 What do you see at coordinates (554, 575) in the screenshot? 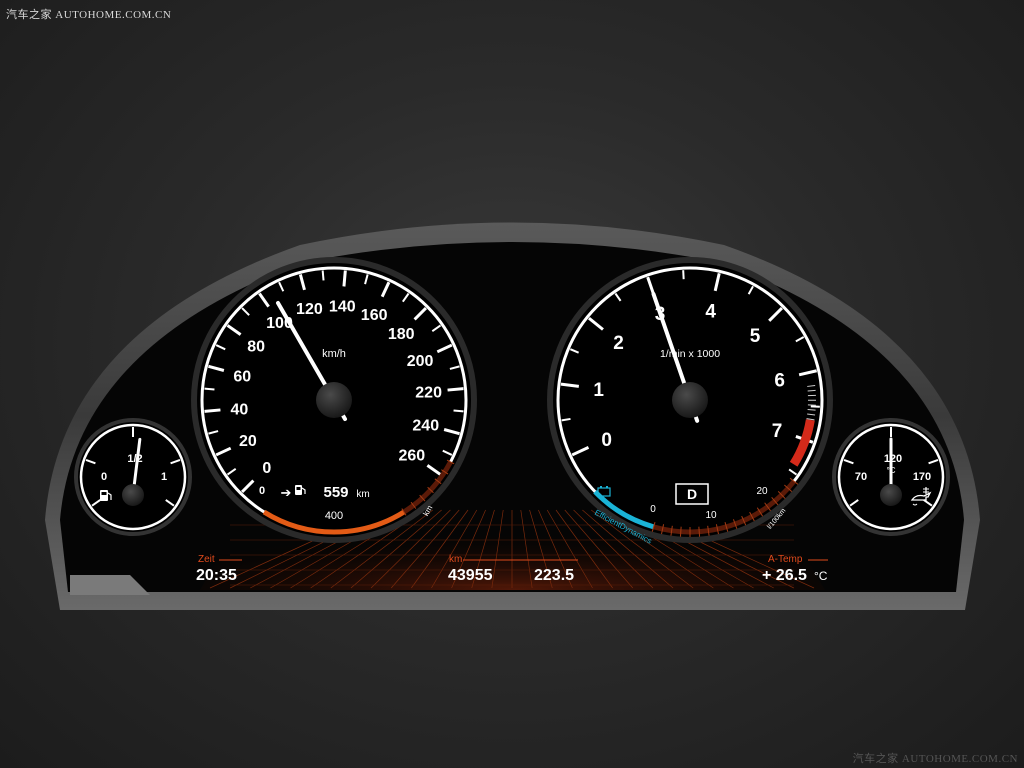
I see `trip-value: 223.5` at bounding box center [554, 575].